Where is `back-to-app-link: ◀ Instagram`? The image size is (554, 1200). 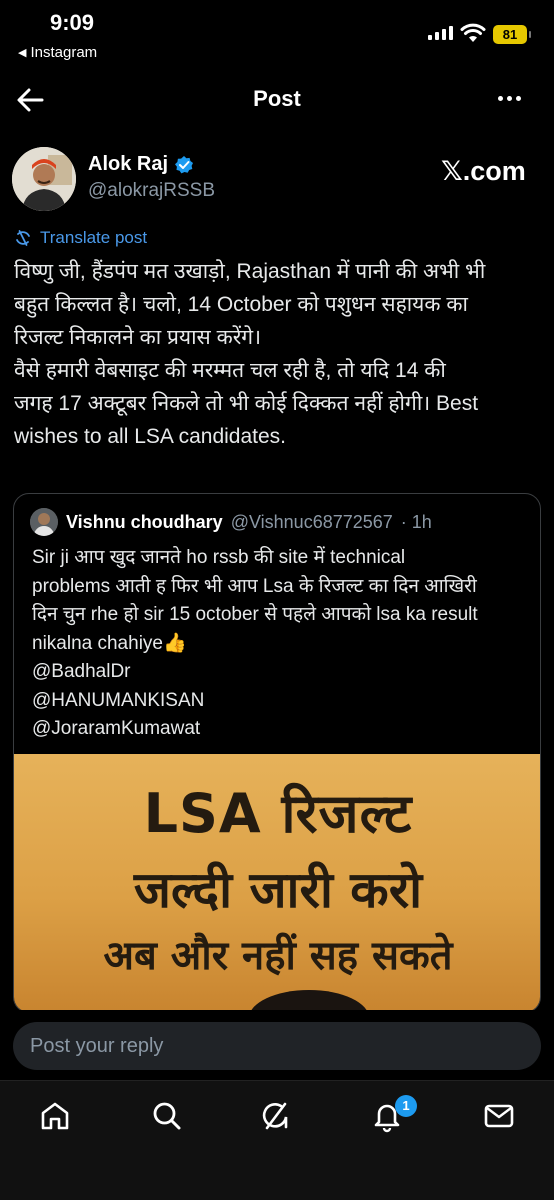 back-to-app-link: ◀ Instagram is located at coordinates (57, 52).